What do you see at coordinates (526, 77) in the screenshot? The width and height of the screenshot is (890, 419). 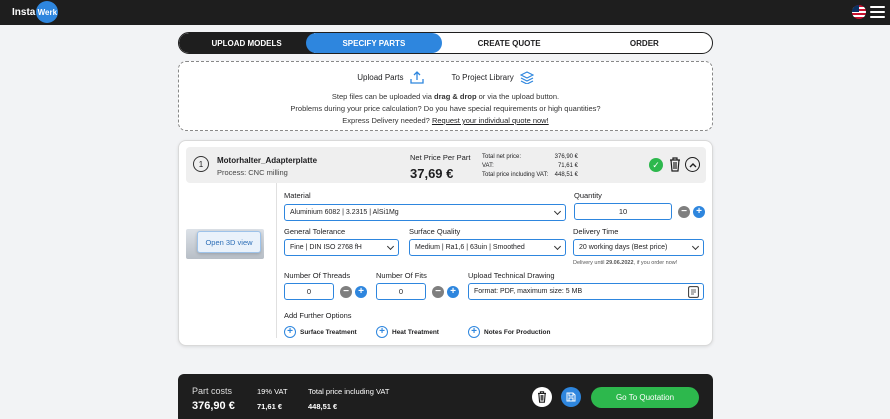 I see `layers-icon` at bounding box center [526, 77].